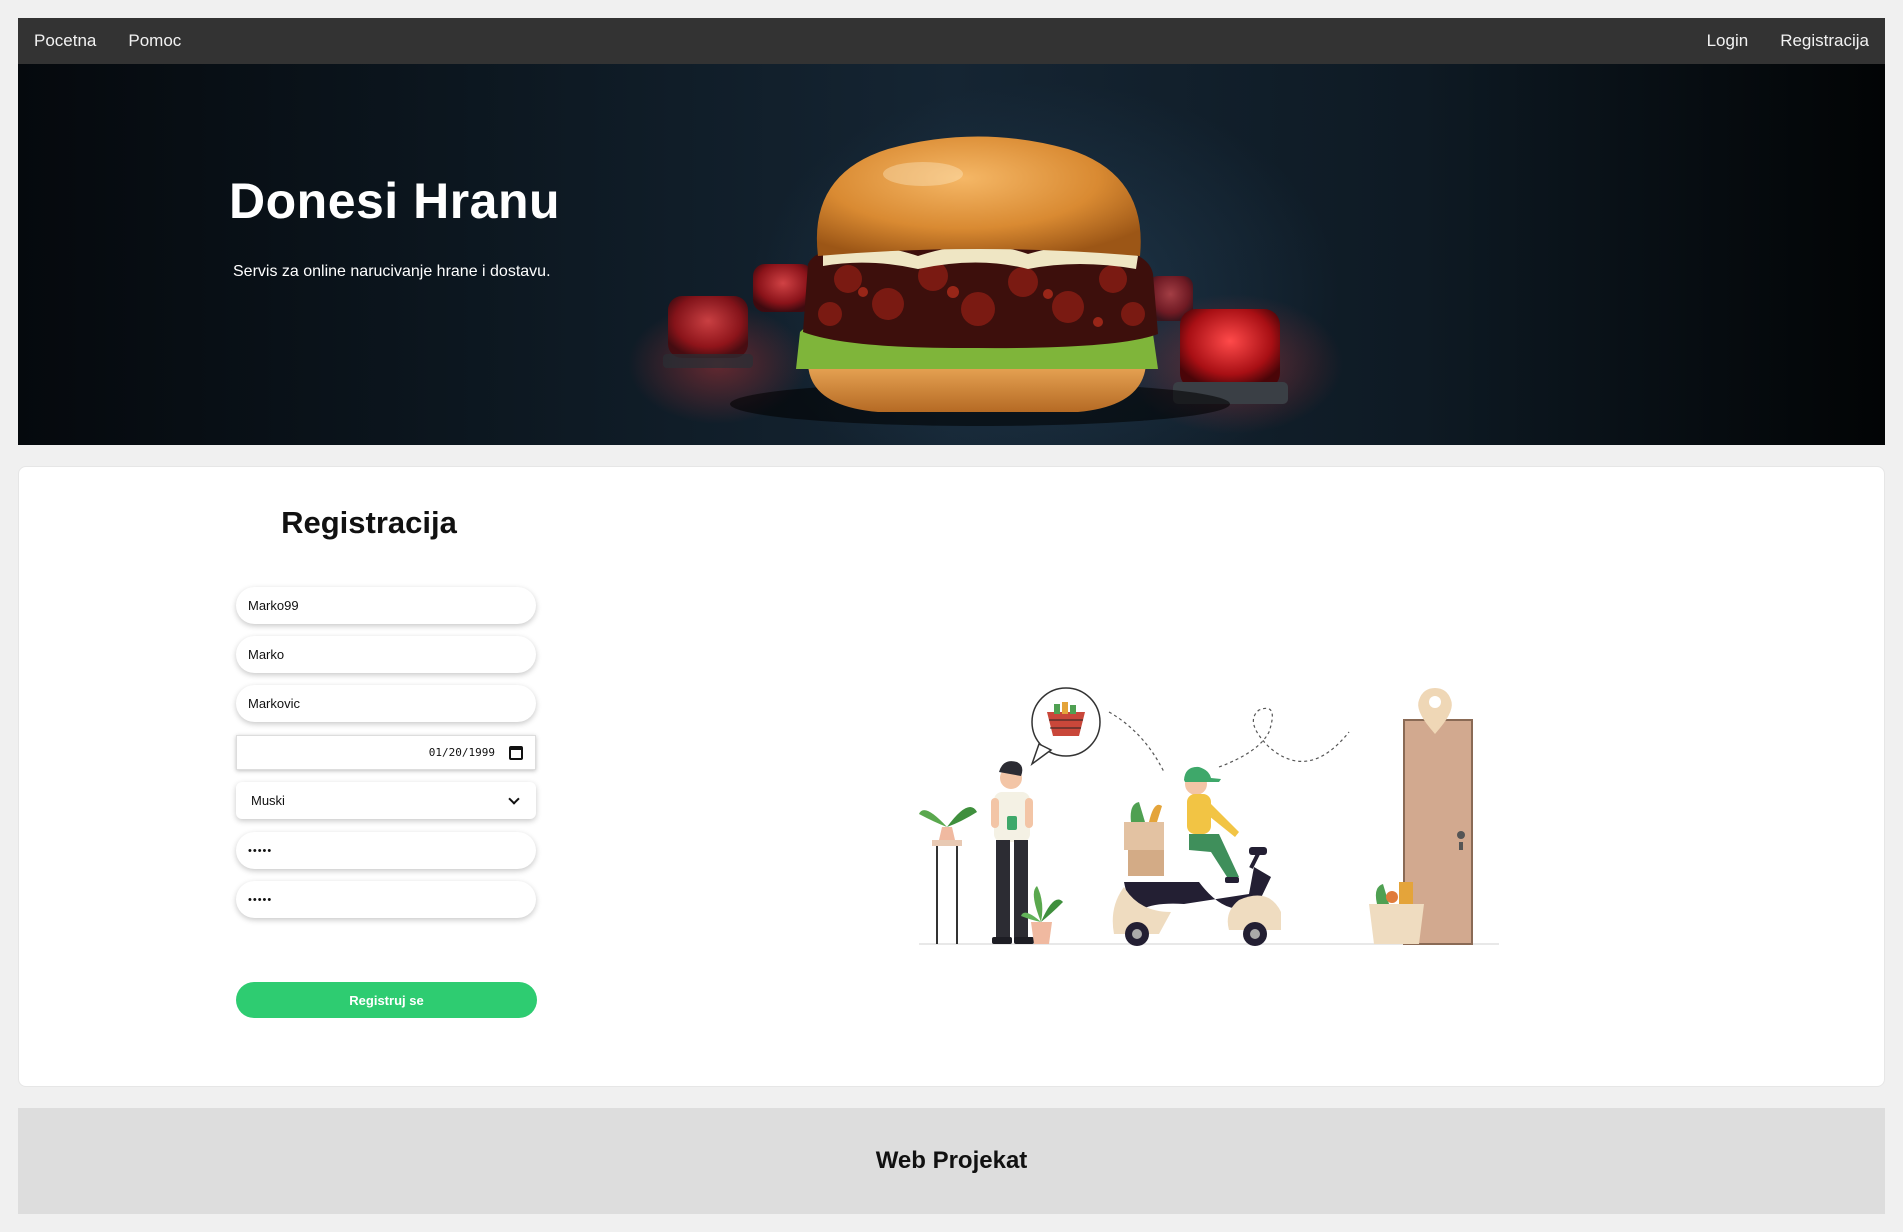 The width and height of the screenshot is (1903, 1232). Describe the element at coordinates (268, 800) in the screenshot. I see `gender-value: Muski` at that location.